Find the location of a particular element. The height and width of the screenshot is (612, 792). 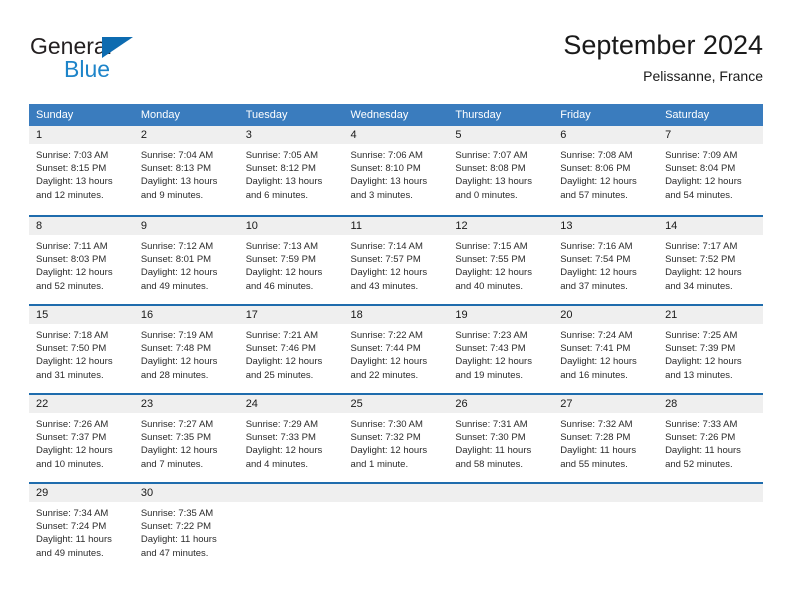

day-sunrise-text: Sunrise: 7:17 AM is located at coordinates (701, 246).